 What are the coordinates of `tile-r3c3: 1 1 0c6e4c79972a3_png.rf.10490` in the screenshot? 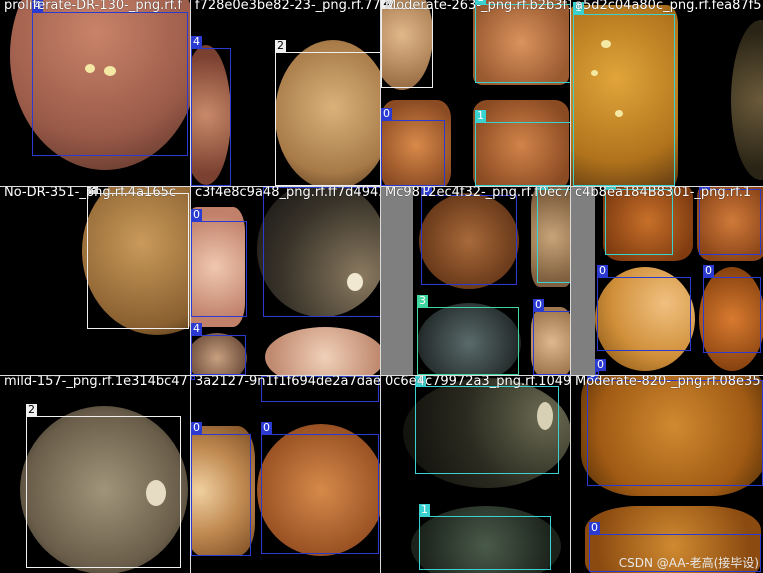 It's located at (476, 474).